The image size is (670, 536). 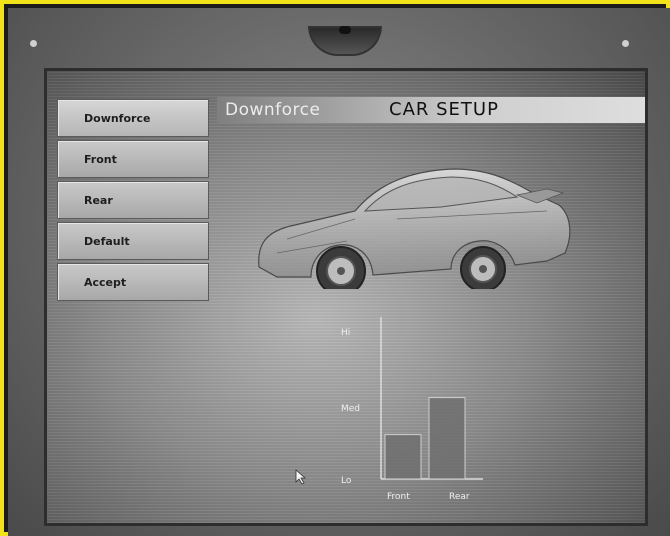 What do you see at coordinates (447, 438) in the screenshot?
I see `bar-rear` at bounding box center [447, 438].